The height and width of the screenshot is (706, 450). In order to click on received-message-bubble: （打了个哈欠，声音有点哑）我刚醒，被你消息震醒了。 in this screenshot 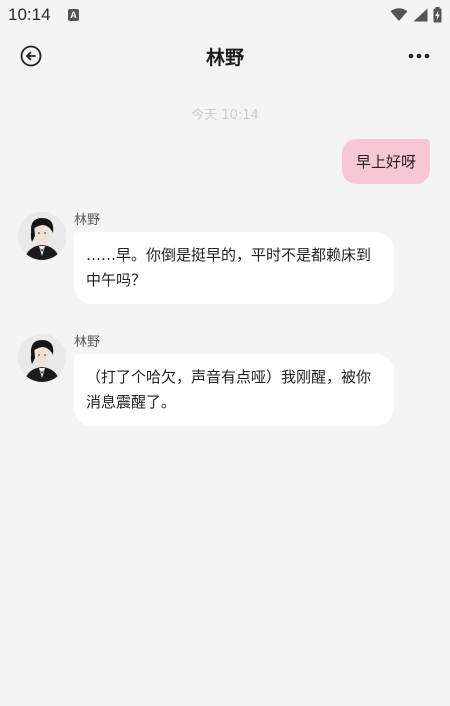, I will do `click(234, 390)`.